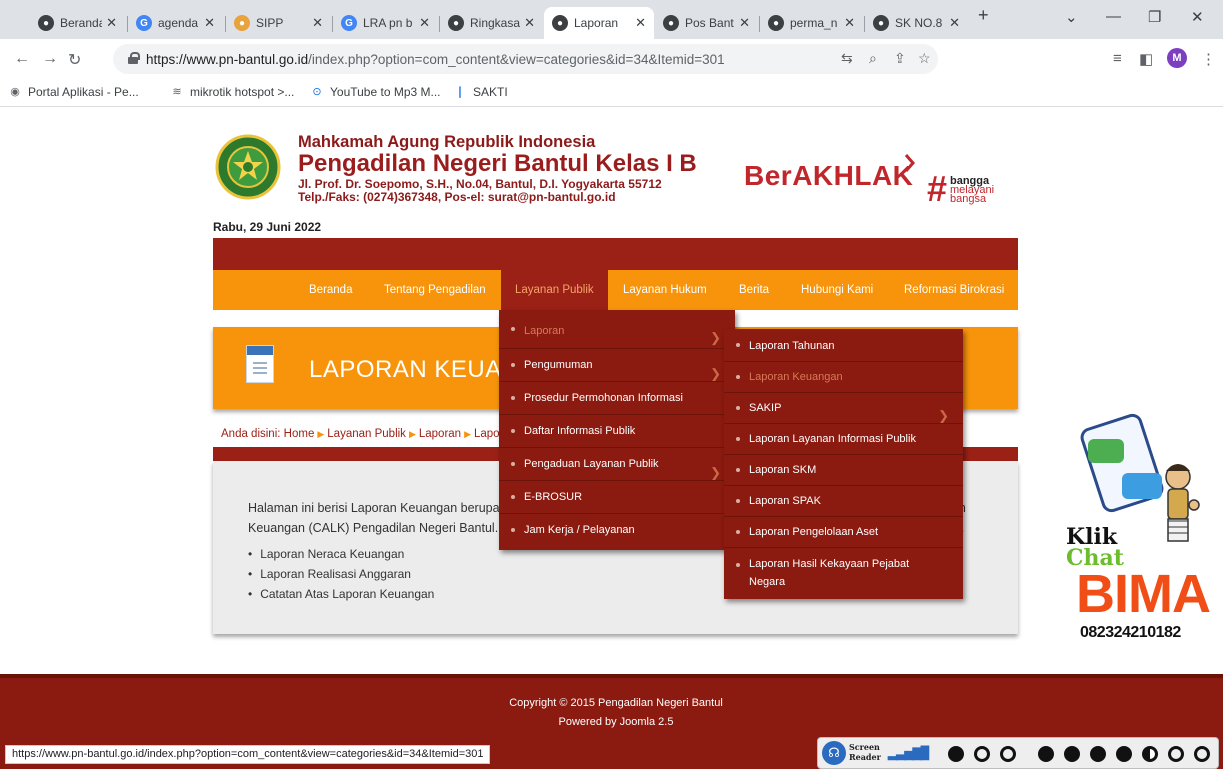 This screenshot has width=1223, height=769. Describe the element at coordinates (909, 753) in the screenshot. I see `volume-icon: ▂▃▅▇▉` at that location.